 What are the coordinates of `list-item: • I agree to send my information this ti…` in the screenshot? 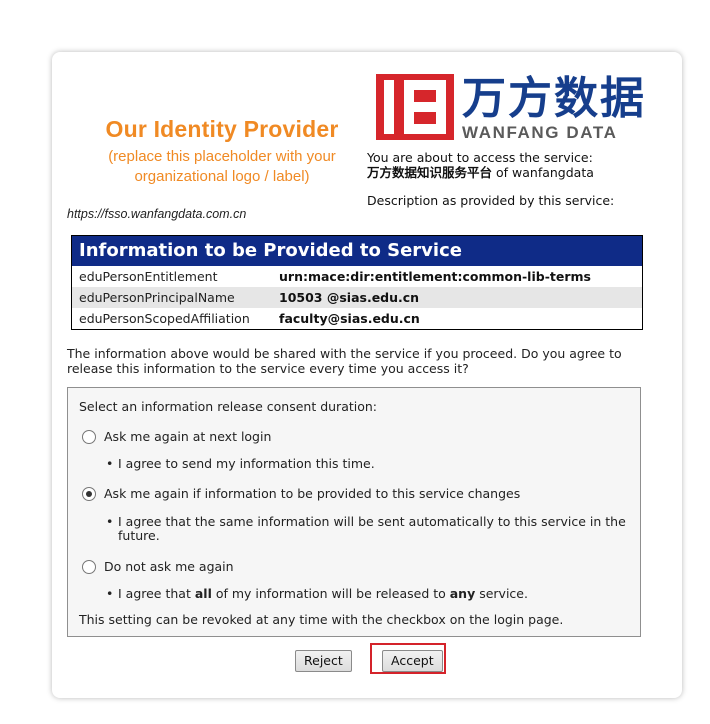 It's located at (240, 463).